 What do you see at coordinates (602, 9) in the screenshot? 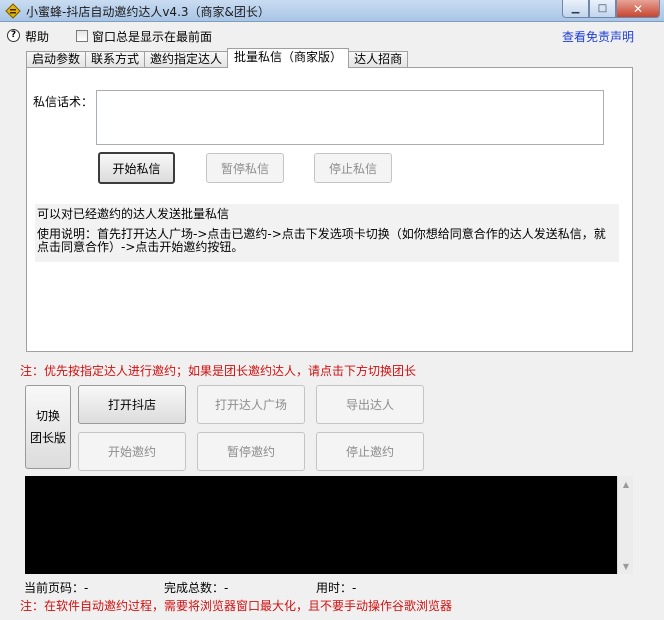
I see `maximize-button: □` at bounding box center [602, 9].